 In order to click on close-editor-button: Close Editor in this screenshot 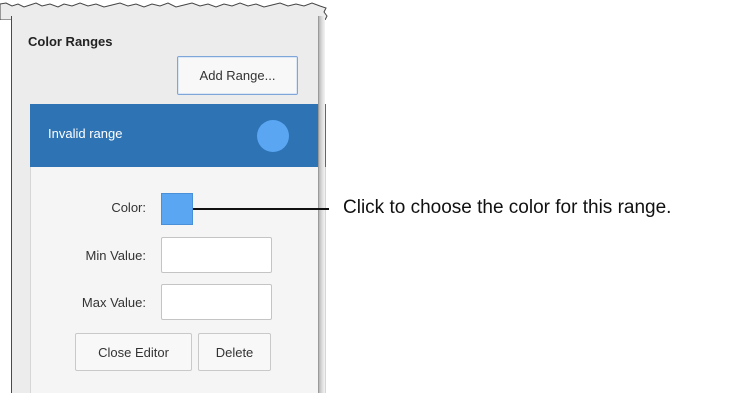, I will do `click(133, 352)`.